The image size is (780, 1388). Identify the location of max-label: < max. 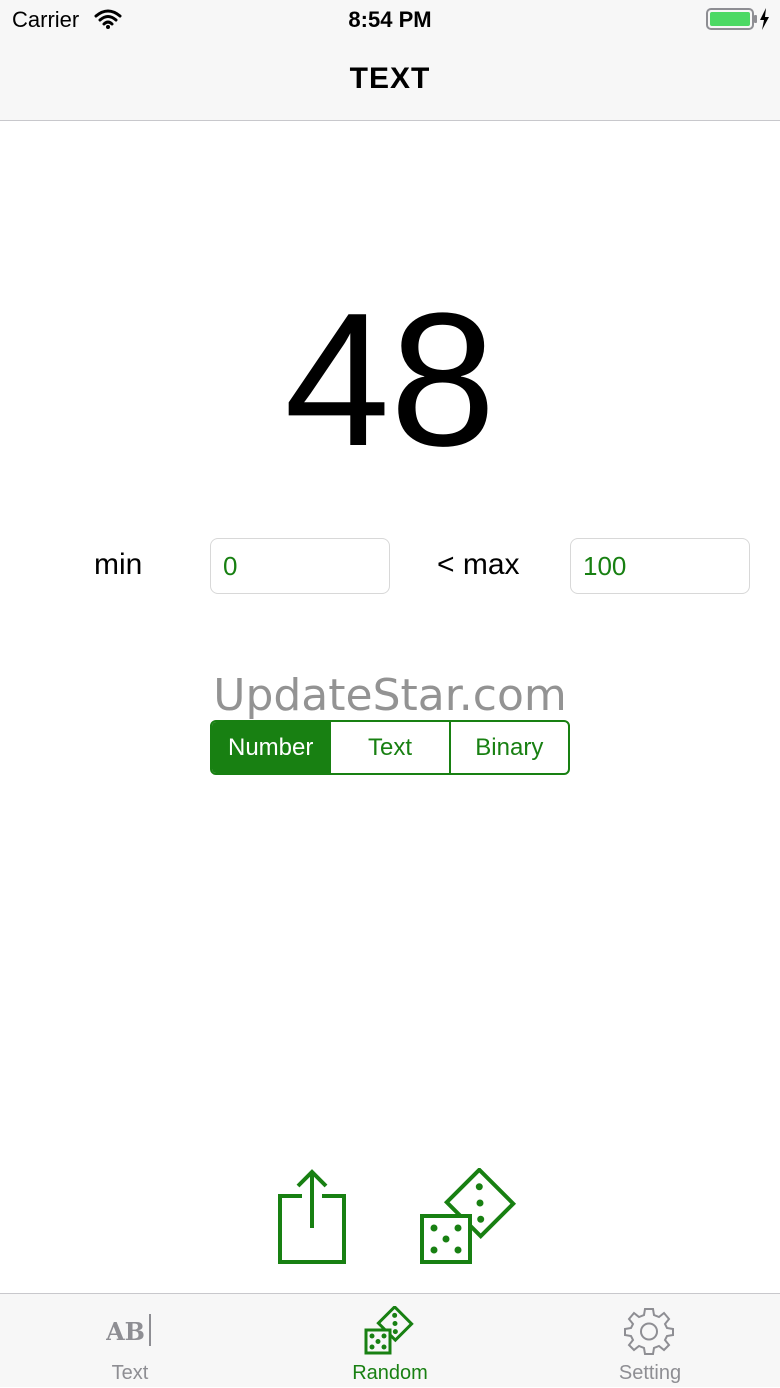
(478, 564).